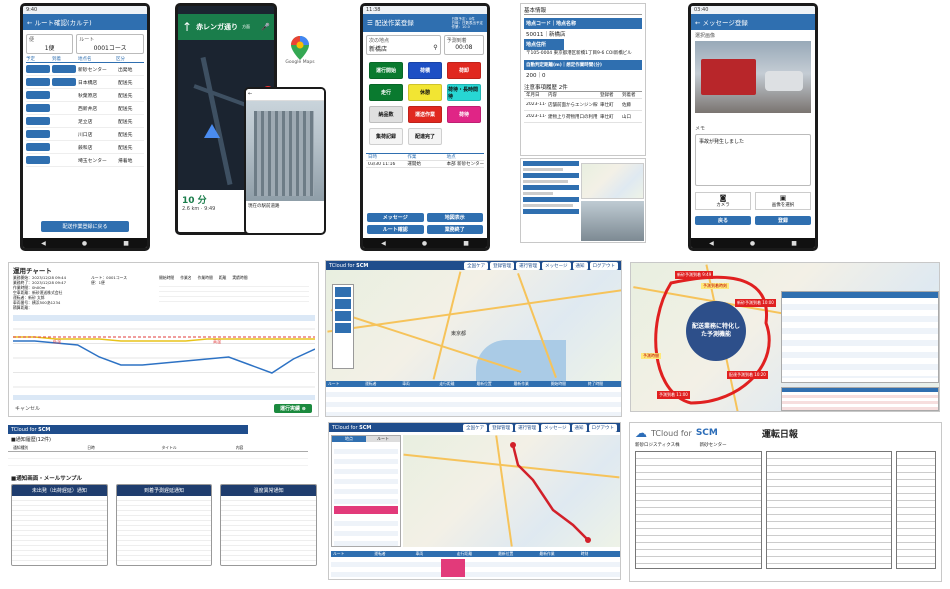 The image size is (950, 589). I want to click on work-button-7: 運送作業, so click(425, 114).